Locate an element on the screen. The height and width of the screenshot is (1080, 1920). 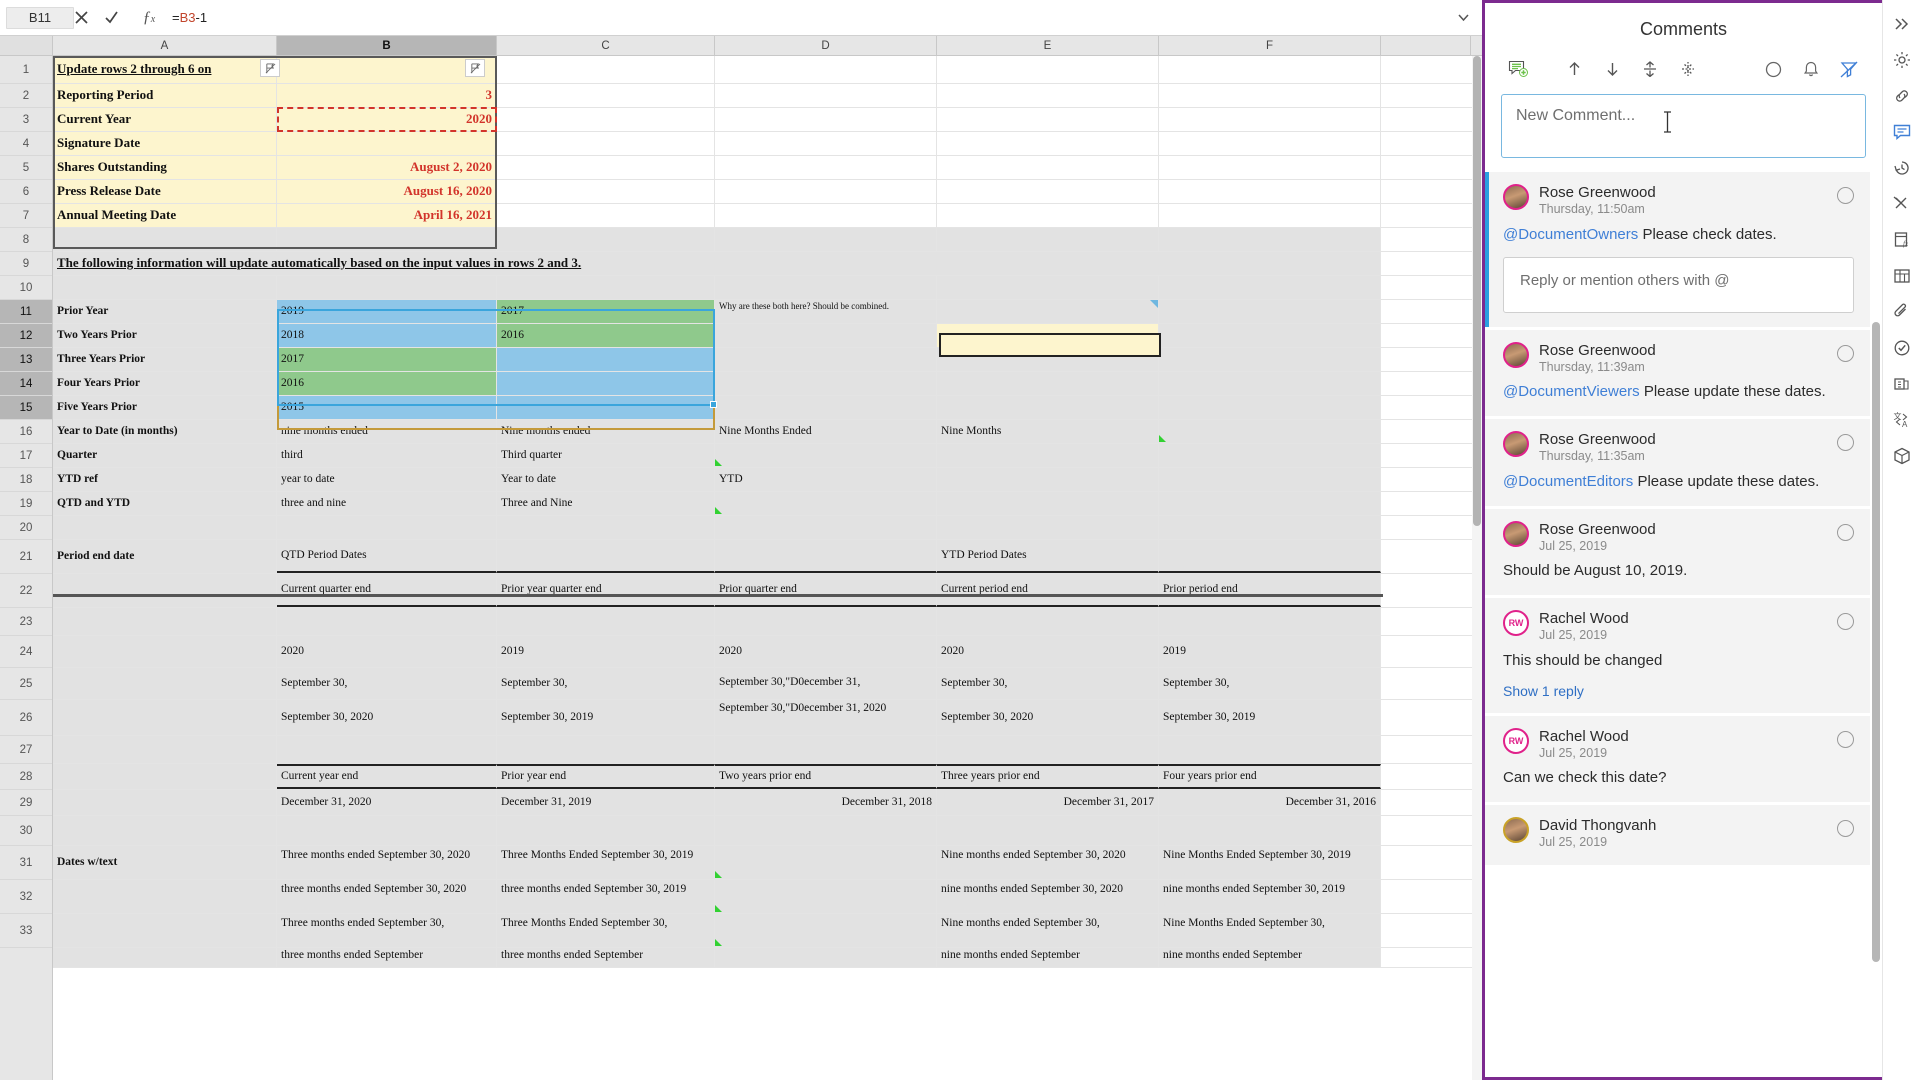
cell-c14 is located at coordinates (606, 383).